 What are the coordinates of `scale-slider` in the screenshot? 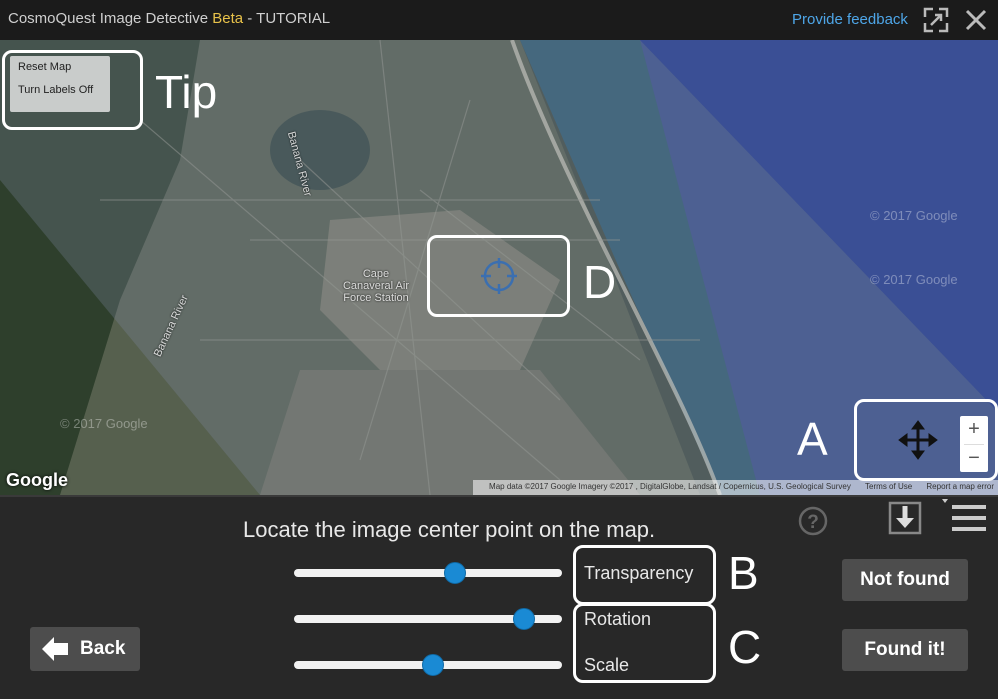 It's located at (428, 665).